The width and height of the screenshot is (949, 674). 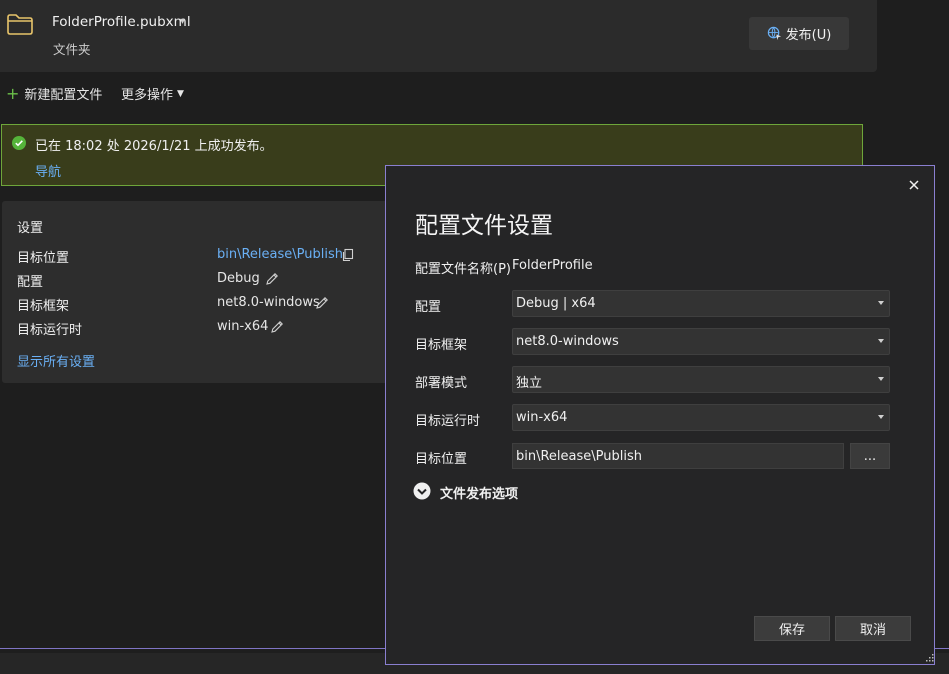 I want to click on resize-grip-icon, so click(x=929, y=657).